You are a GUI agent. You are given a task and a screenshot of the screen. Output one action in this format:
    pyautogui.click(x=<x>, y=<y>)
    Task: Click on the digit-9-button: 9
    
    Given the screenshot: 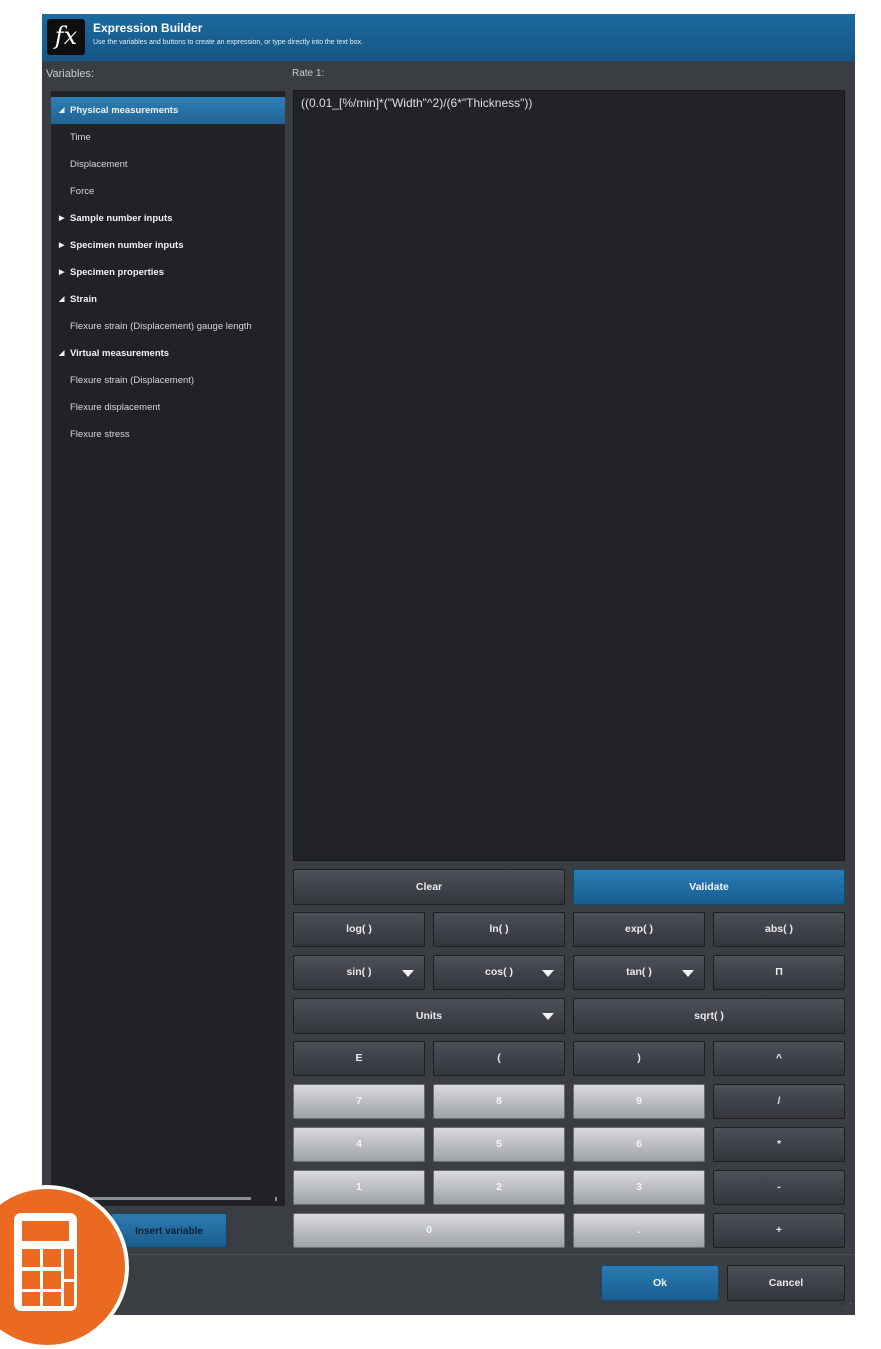 What is the action you would take?
    pyautogui.click(x=639, y=1101)
    